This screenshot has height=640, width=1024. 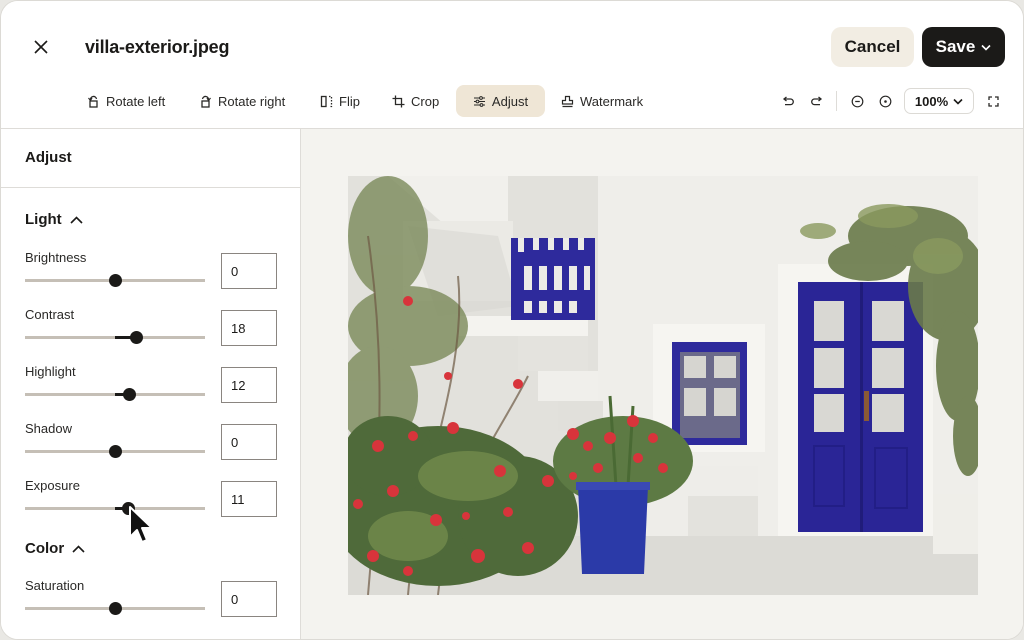 I want to click on brightness-slider, so click(x=115, y=280).